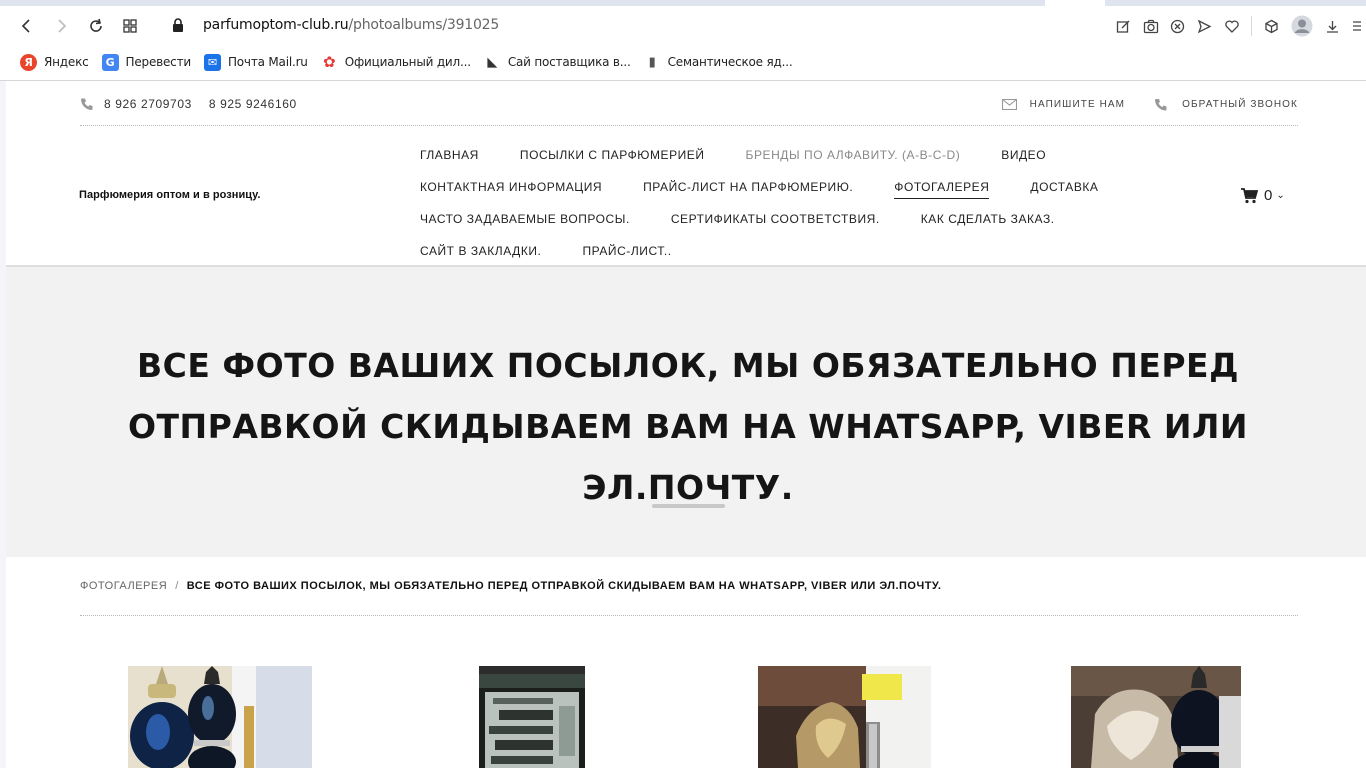 This screenshot has height=768, width=1366. I want to click on shield-icon, so click(1177, 26).